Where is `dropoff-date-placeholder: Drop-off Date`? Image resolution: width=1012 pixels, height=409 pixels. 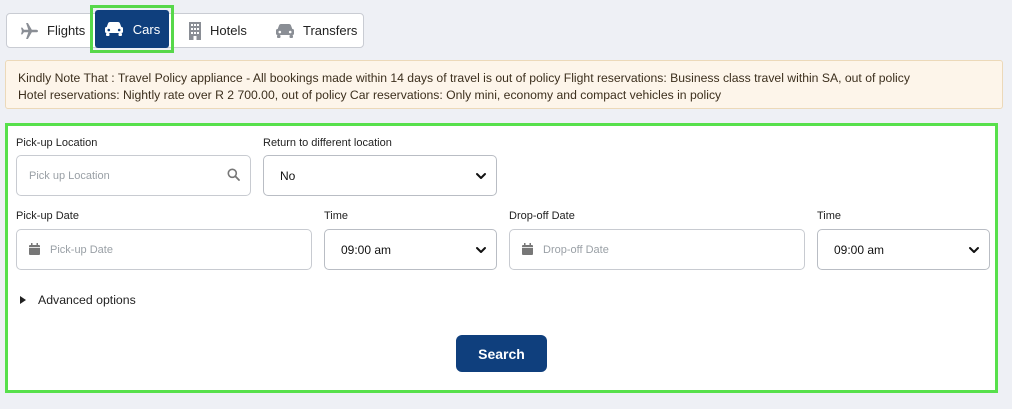 dropoff-date-placeholder: Drop-off Date is located at coordinates (576, 249).